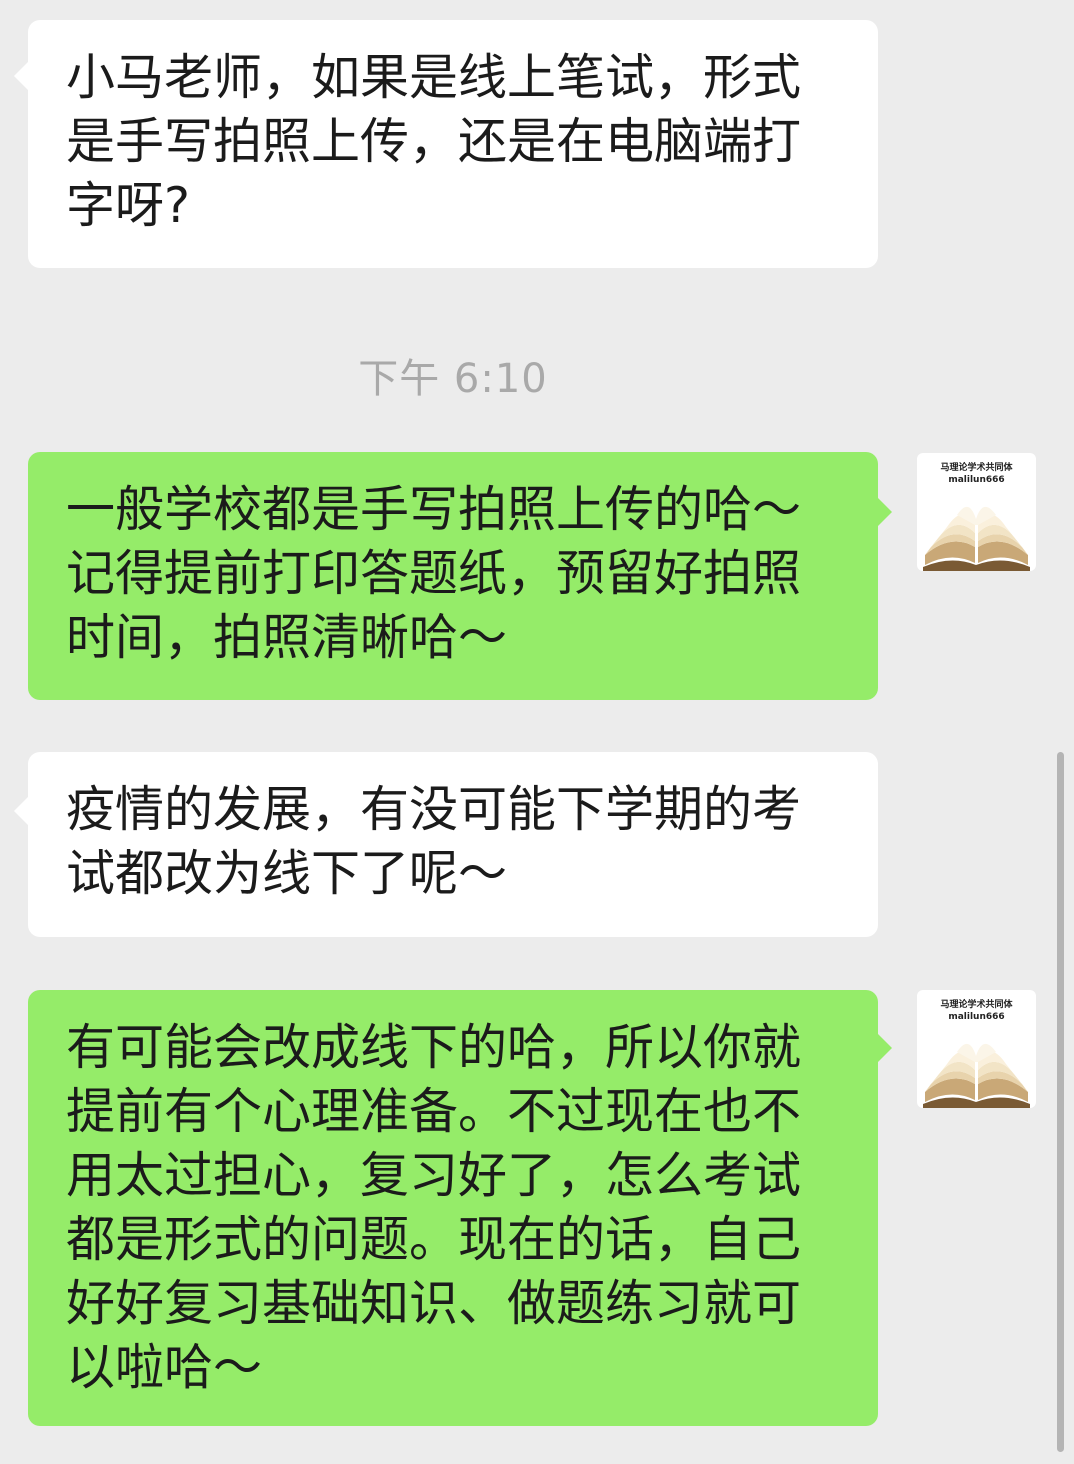 This screenshot has height=1464, width=1074. Describe the element at coordinates (434, 841) in the screenshot. I see `message-text: 疫情的发展，有没可能下学期的考试都改为线下了呢～` at that location.